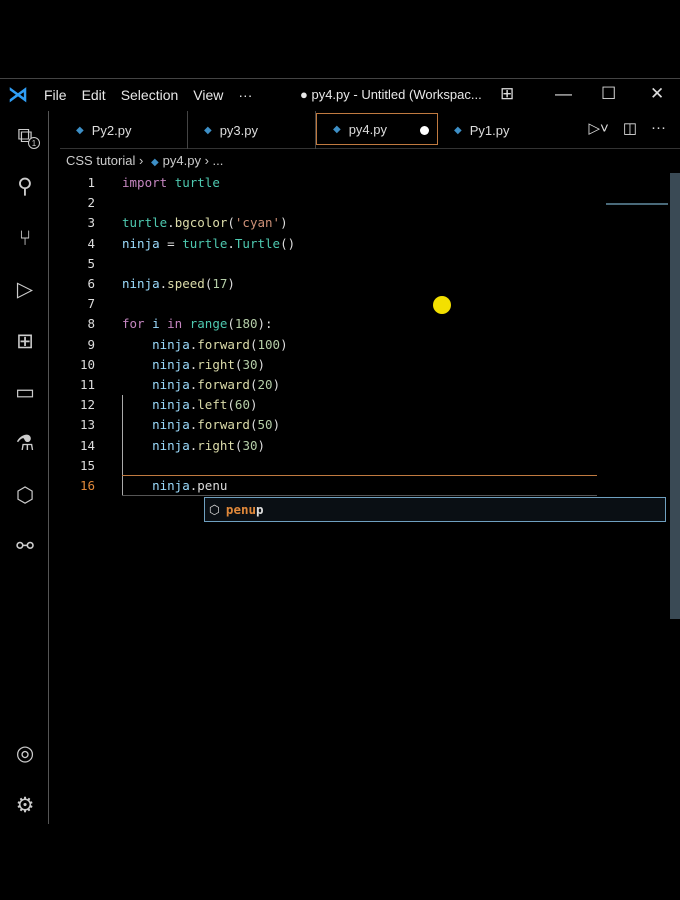 The image size is (680, 900). Describe the element at coordinates (212, 405) in the screenshot. I see `code-token: left` at that location.